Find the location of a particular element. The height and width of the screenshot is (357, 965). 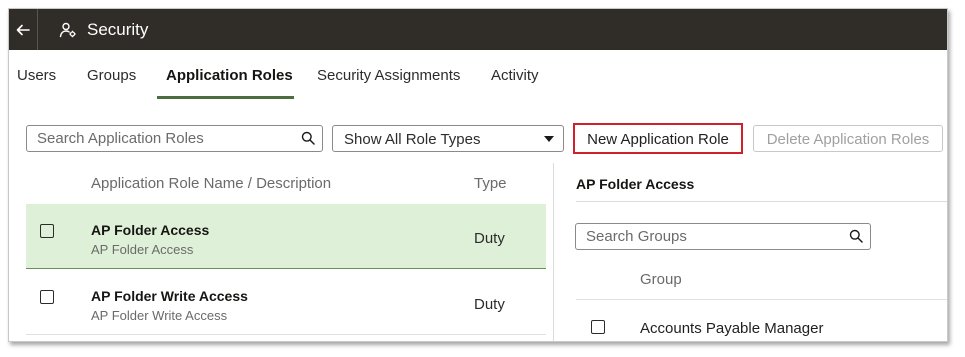

role-search-box is located at coordinates (174, 138).